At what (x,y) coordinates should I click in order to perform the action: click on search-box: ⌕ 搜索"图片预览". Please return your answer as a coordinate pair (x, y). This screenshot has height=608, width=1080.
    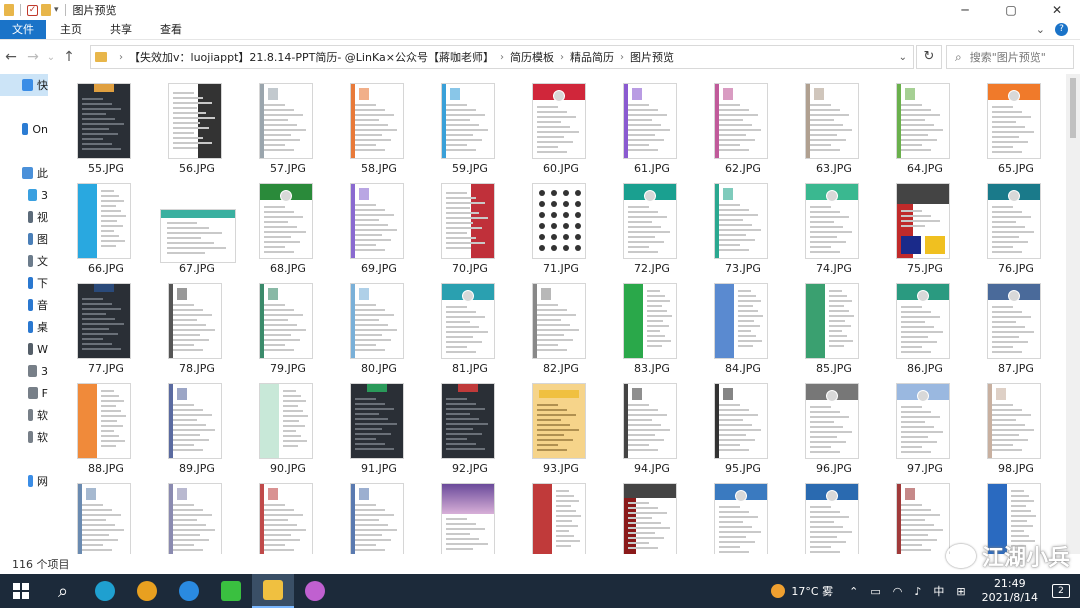
    Looking at the image, I should click on (1010, 57).